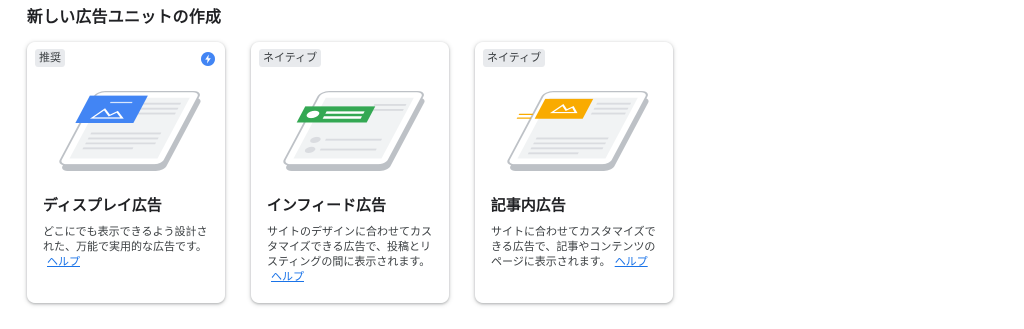 This screenshot has width=1024, height=329. Describe the element at coordinates (102, 205) in the screenshot. I see `card-title: ディスプレイ広告` at that location.